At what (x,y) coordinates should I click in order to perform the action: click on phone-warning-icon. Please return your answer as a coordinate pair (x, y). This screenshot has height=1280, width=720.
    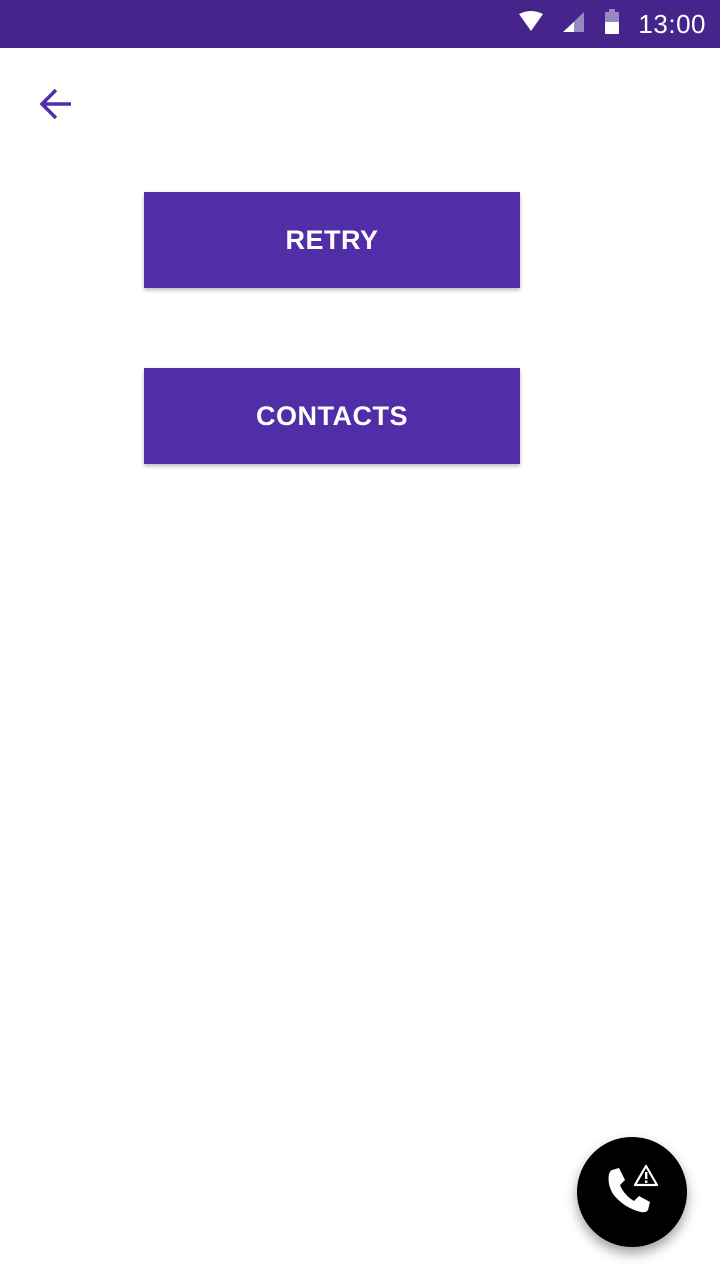
    Looking at the image, I should click on (632, 1192).